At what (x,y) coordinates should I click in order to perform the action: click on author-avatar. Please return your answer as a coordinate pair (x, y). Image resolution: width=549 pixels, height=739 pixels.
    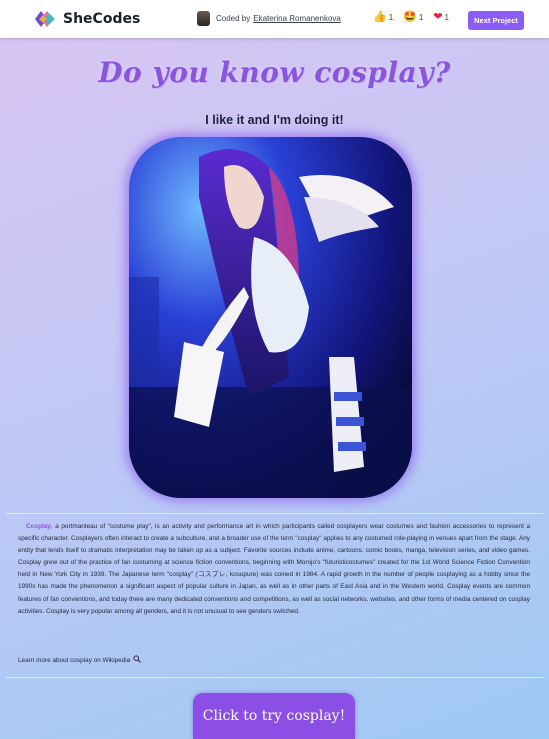
    Looking at the image, I should click on (203, 18).